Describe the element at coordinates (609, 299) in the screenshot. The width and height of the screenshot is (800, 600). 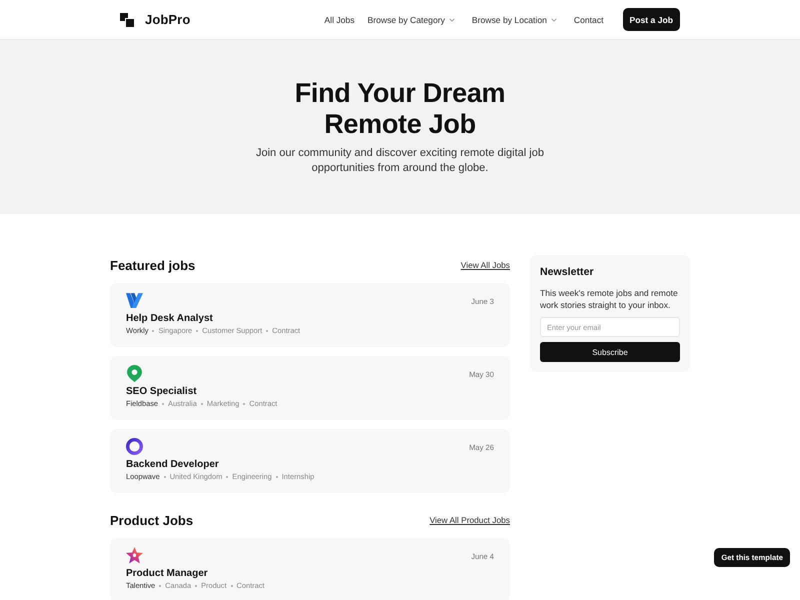
I see `newsletter-text: This week's remote jobs and remote work stories straight to your inbox.` at that location.